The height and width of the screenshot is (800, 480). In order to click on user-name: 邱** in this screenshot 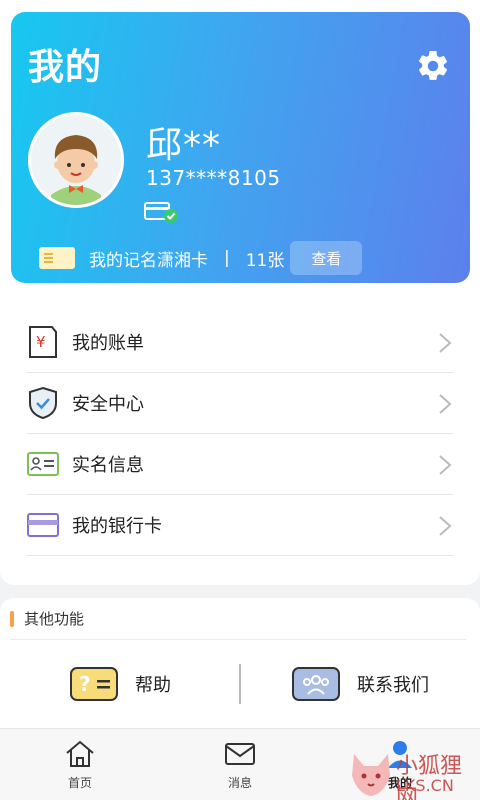, I will do `click(184, 145)`.